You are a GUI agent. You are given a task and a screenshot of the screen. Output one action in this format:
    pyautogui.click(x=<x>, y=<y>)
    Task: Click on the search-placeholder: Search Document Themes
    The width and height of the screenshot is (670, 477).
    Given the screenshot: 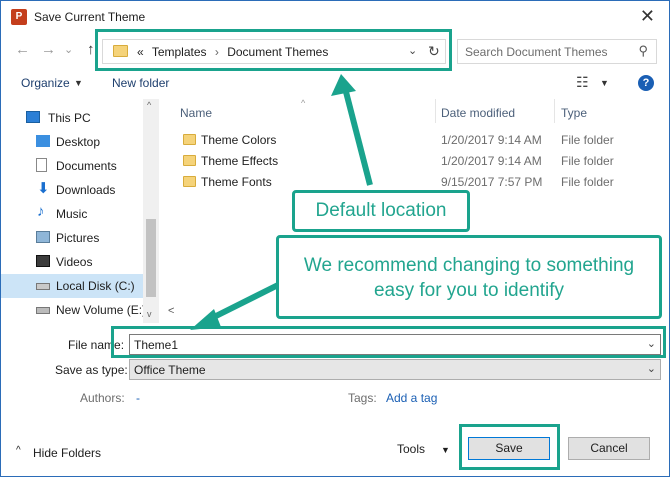 What is the action you would take?
    pyautogui.click(x=536, y=52)
    